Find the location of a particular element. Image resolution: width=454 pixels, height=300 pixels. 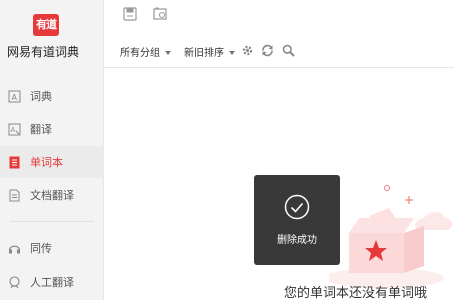

refresh-icon is located at coordinates (267, 50).